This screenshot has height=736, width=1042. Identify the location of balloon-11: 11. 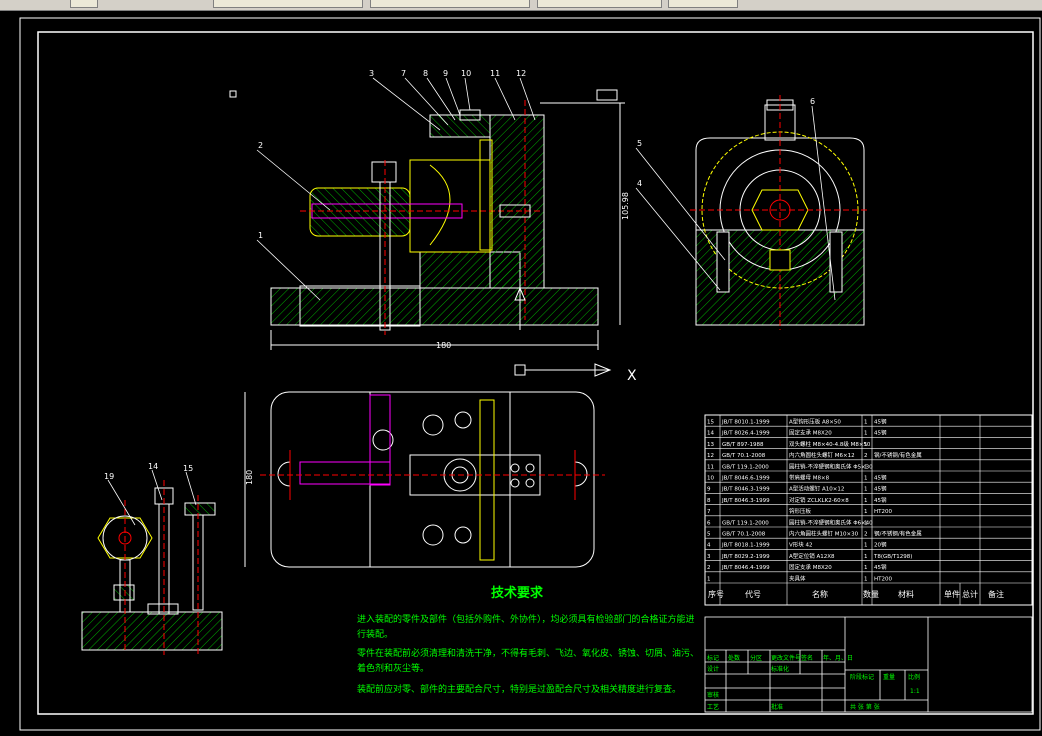
(495, 73).